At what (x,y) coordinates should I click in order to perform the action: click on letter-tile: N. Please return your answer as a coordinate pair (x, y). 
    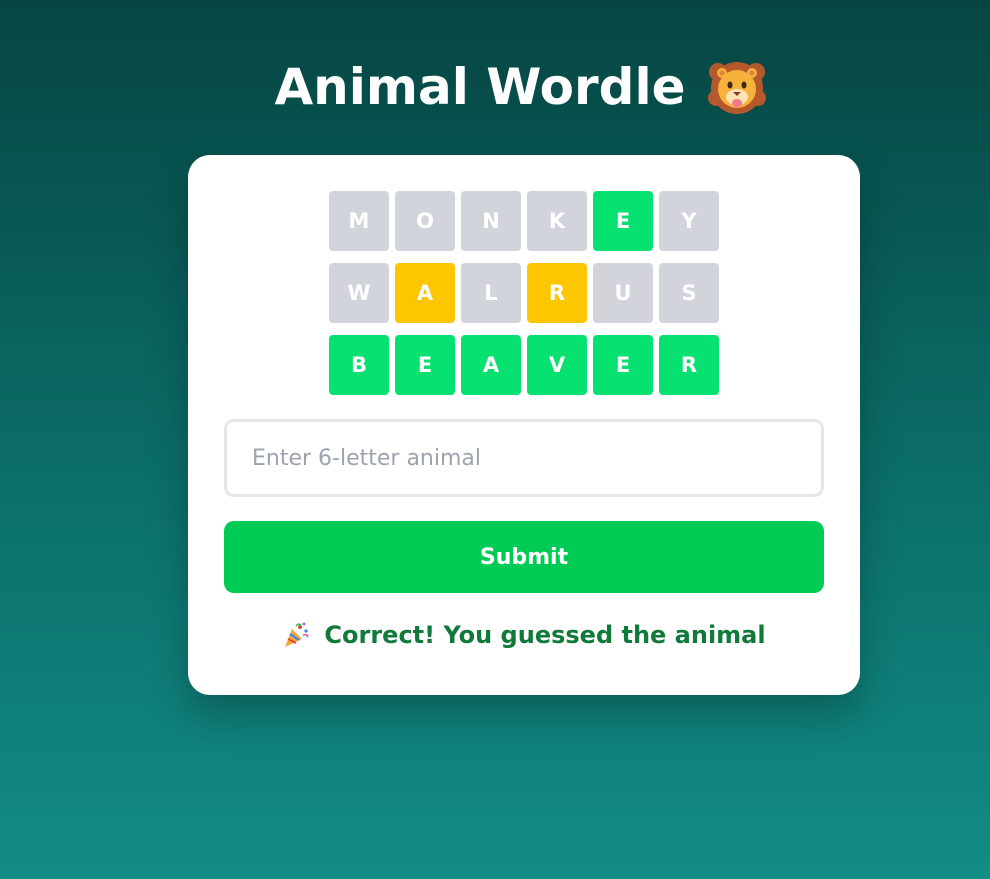
    Looking at the image, I should click on (491, 221).